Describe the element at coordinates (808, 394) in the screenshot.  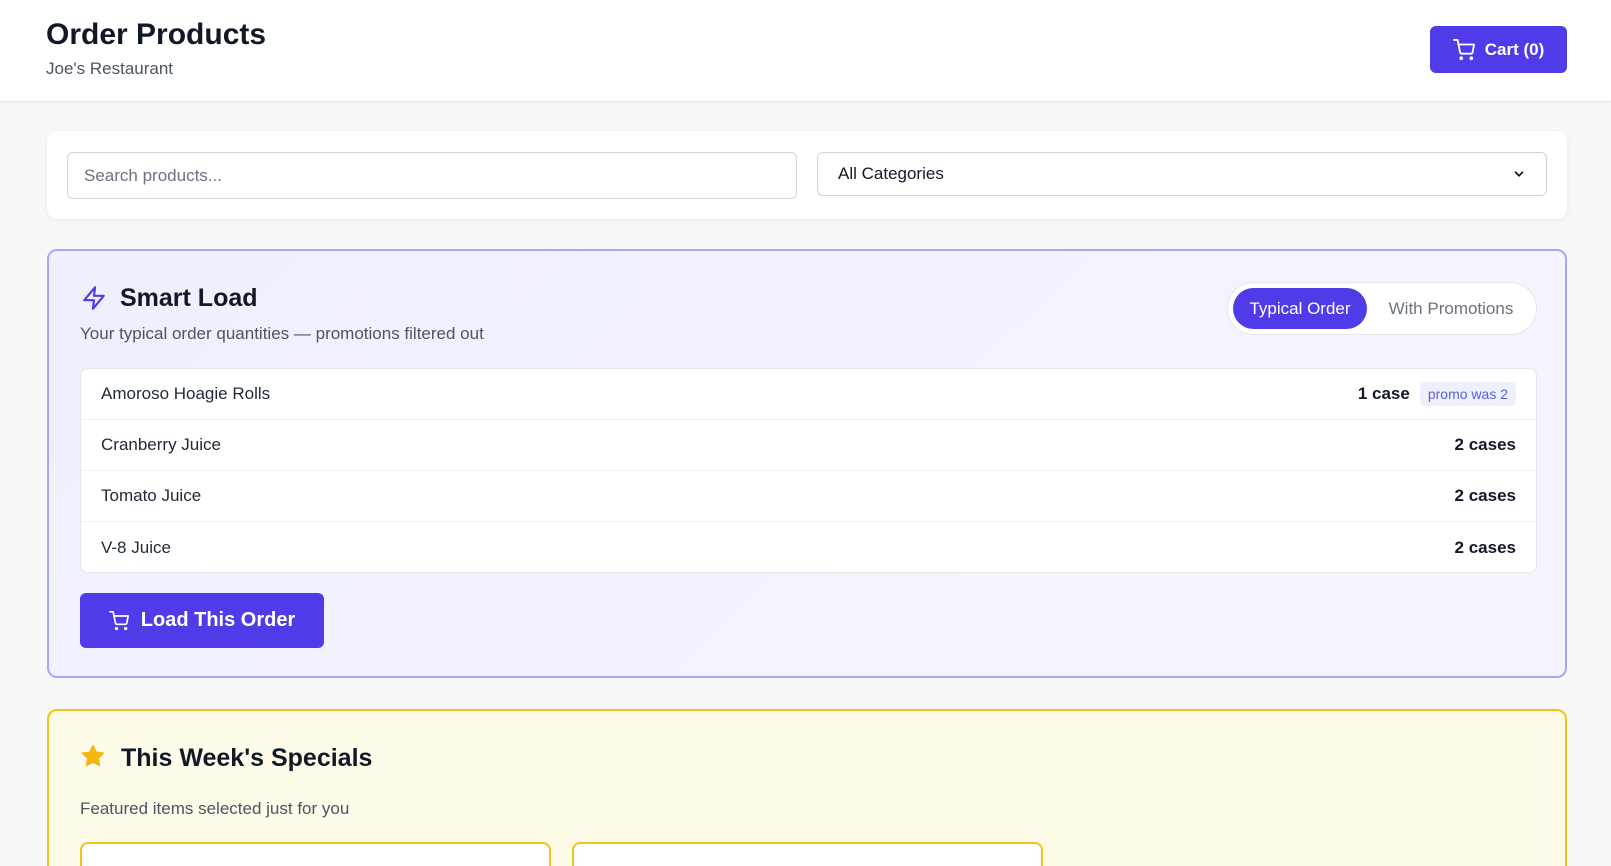
I see `list-item: Amoroso Hoagie Rolls 1 case promo was 2` at that location.